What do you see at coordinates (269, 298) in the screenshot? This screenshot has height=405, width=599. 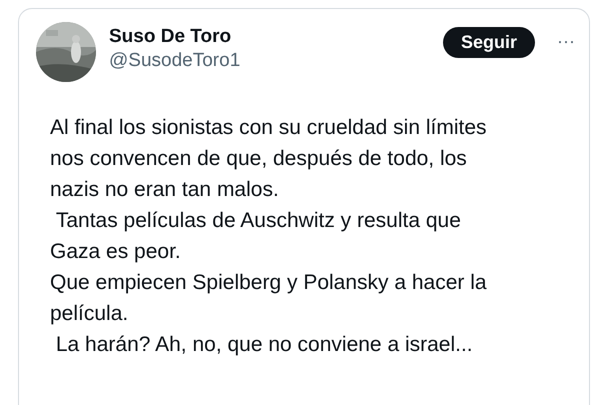 I see `tweet-paragraph: Que empiecen Spielberg y Polansky a hacer la película.` at bounding box center [269, 298].